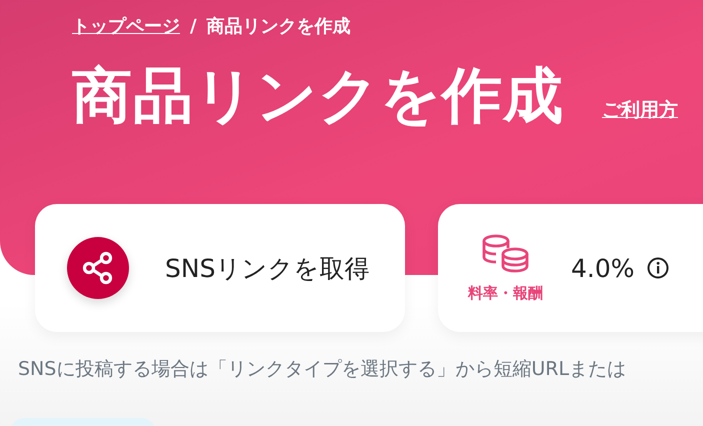 This screenshot has height=426, width=703. What do you see at coordinates (657, 268) in the screenshot?
I see `info-icon` at bounding box center [657, 268].